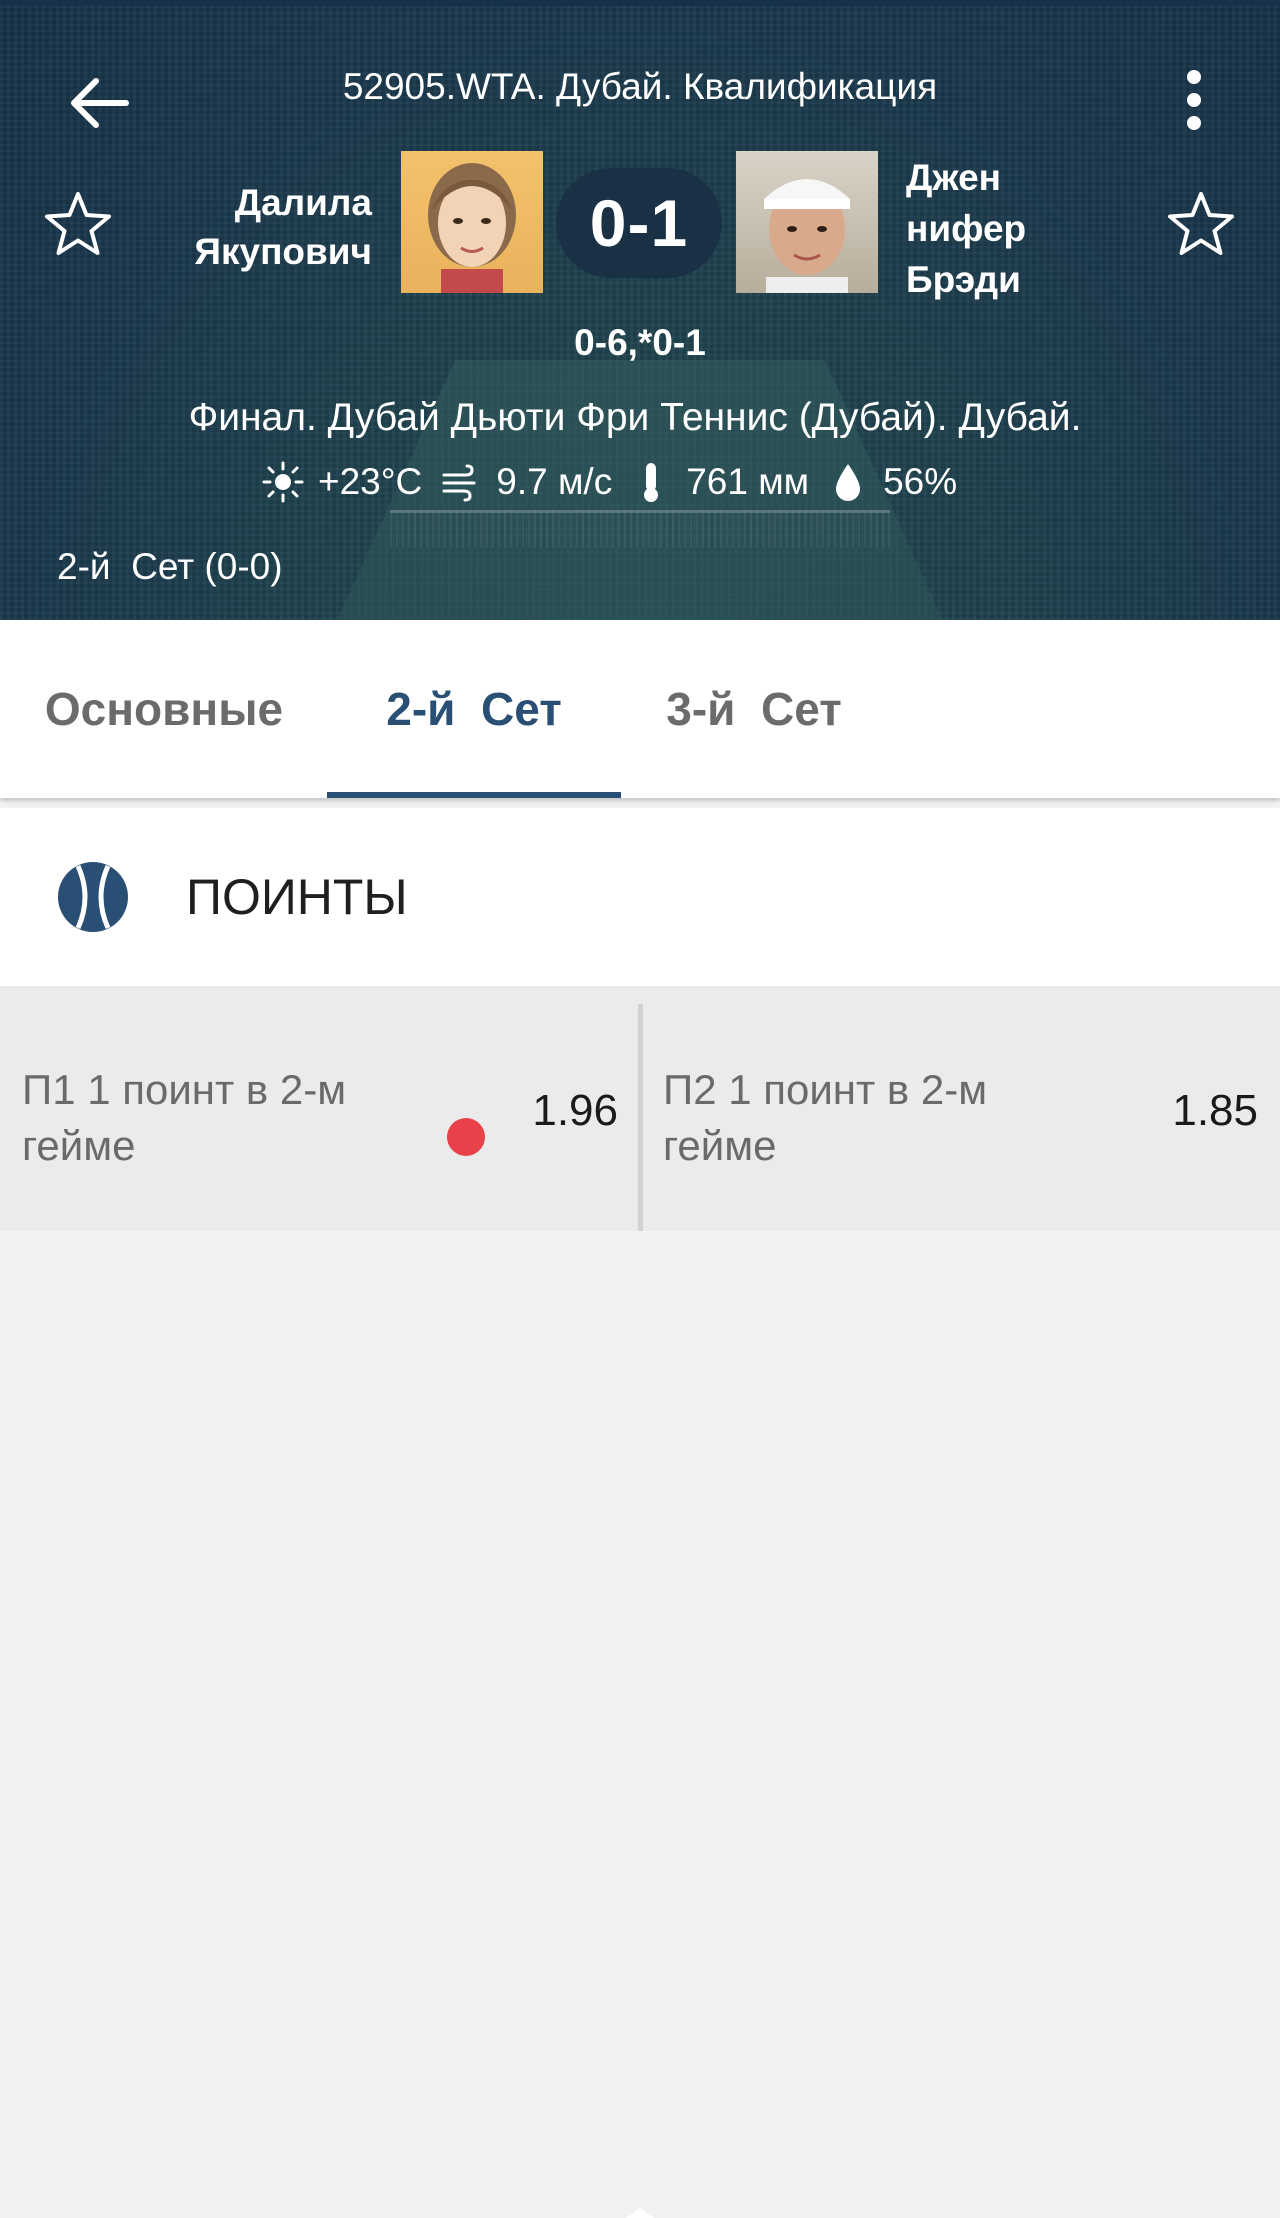  I want to click on player2-avatar, so click(807, 222).